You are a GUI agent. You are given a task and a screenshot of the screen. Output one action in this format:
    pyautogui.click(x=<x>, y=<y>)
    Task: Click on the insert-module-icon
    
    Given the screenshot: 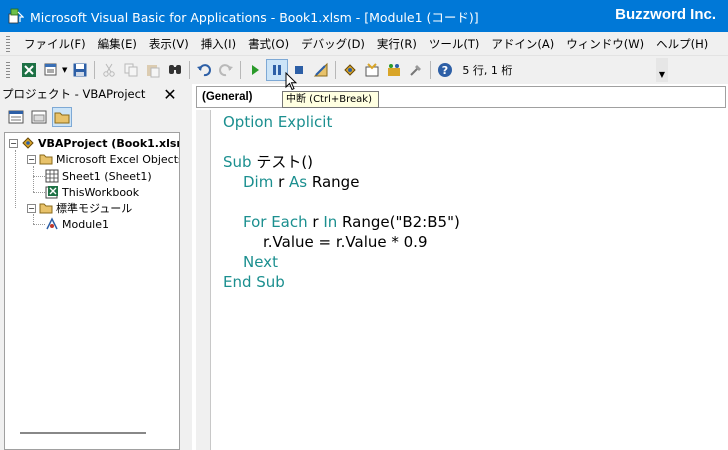 What is the action you would take?
    pyautogui.click(x=51, y=70)
    